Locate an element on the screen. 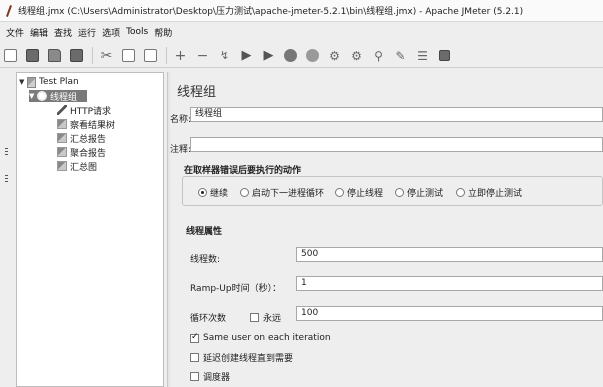  loop-count-label: 循环次数 is located at coordinates (208, 319).